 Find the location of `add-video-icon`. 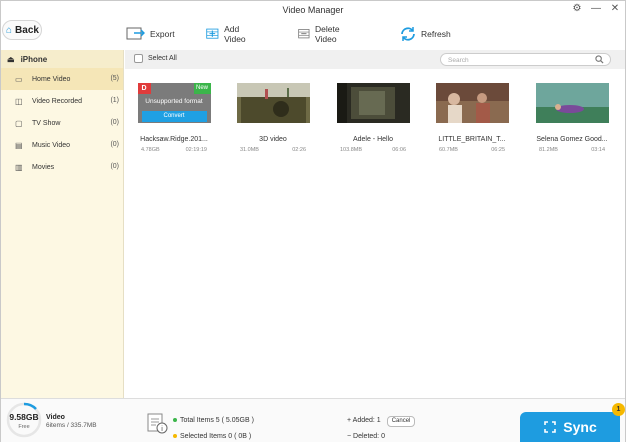

add-video-icon is located at coordinates (212, 33).